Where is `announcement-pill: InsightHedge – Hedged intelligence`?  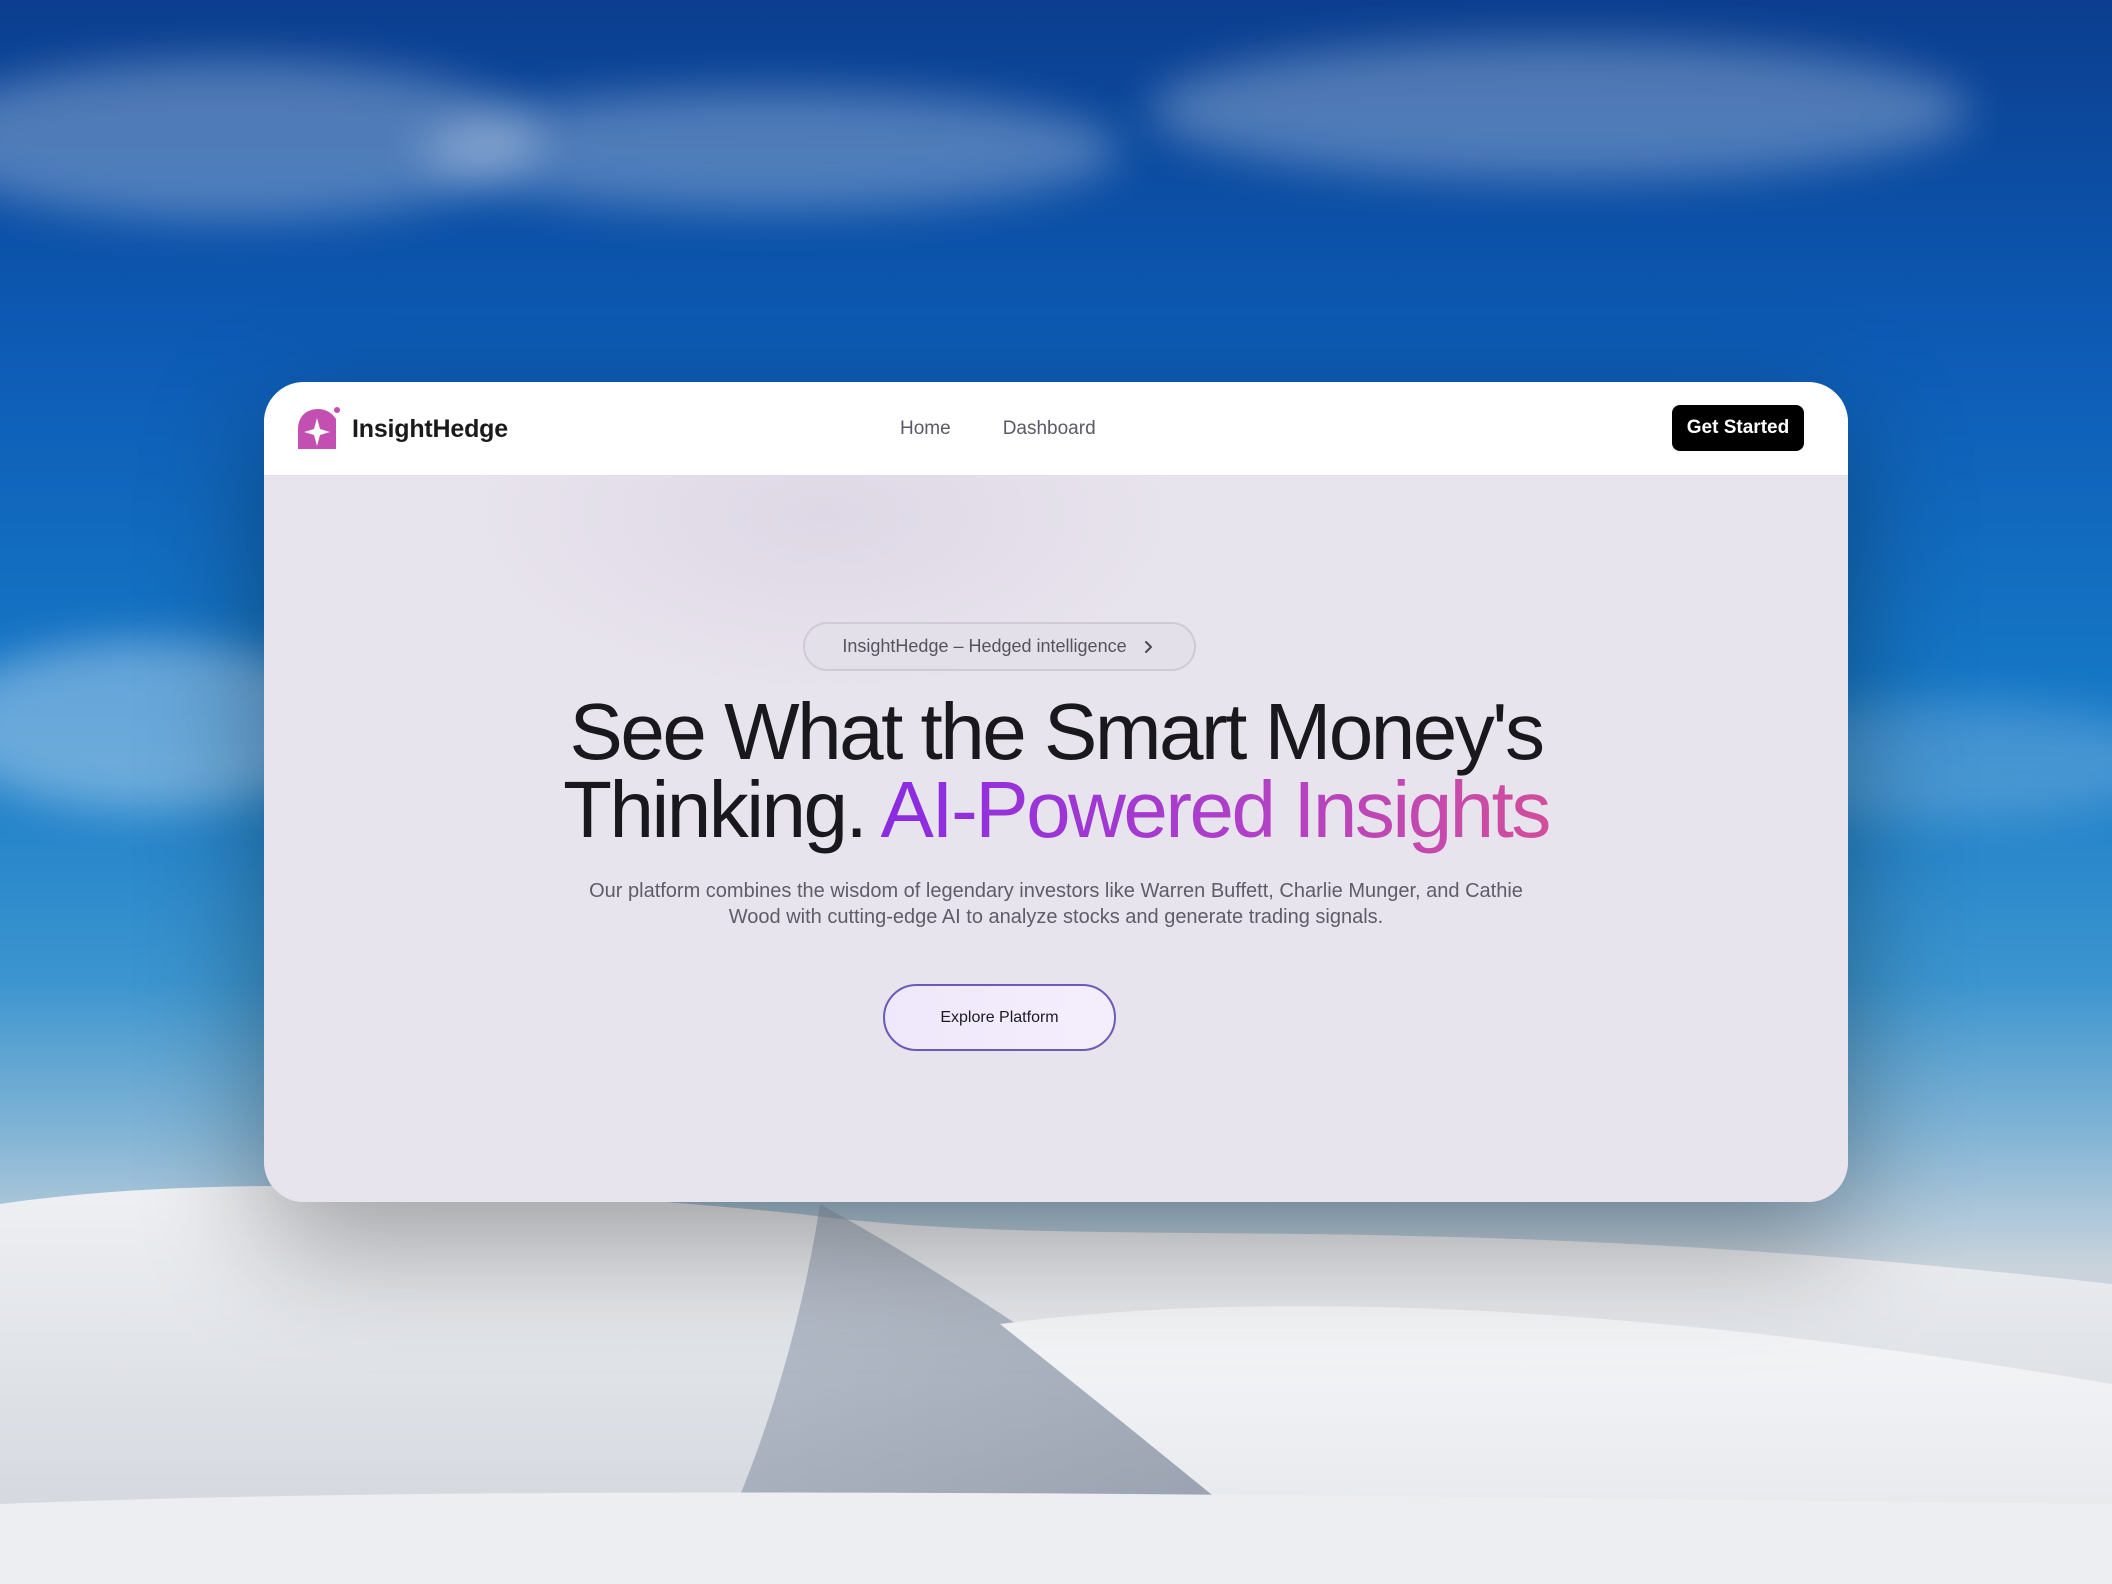 announcement-pill: InsightHedge – Hedged intelligence is located at coordinates (999, 646).